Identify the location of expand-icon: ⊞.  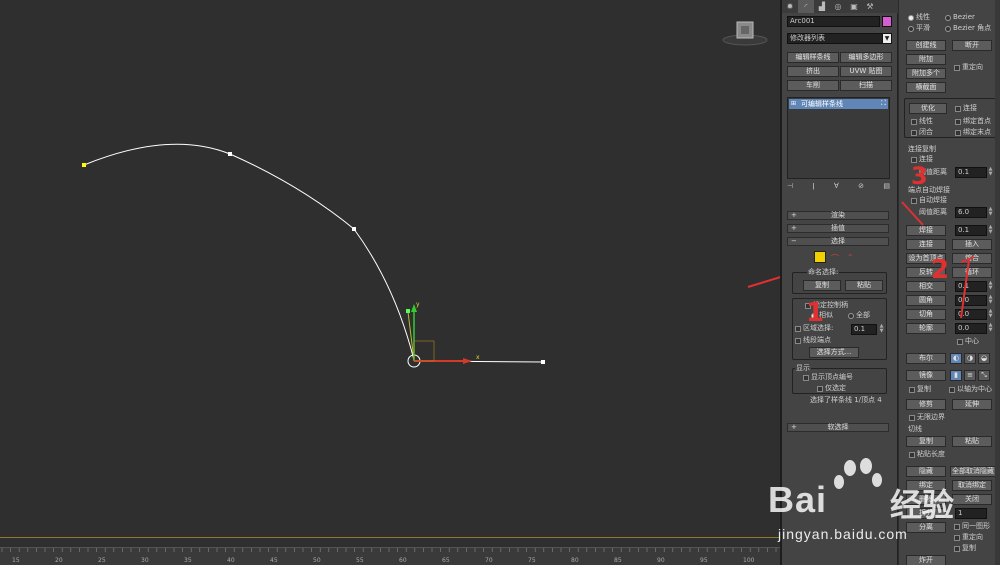
(793, 103).